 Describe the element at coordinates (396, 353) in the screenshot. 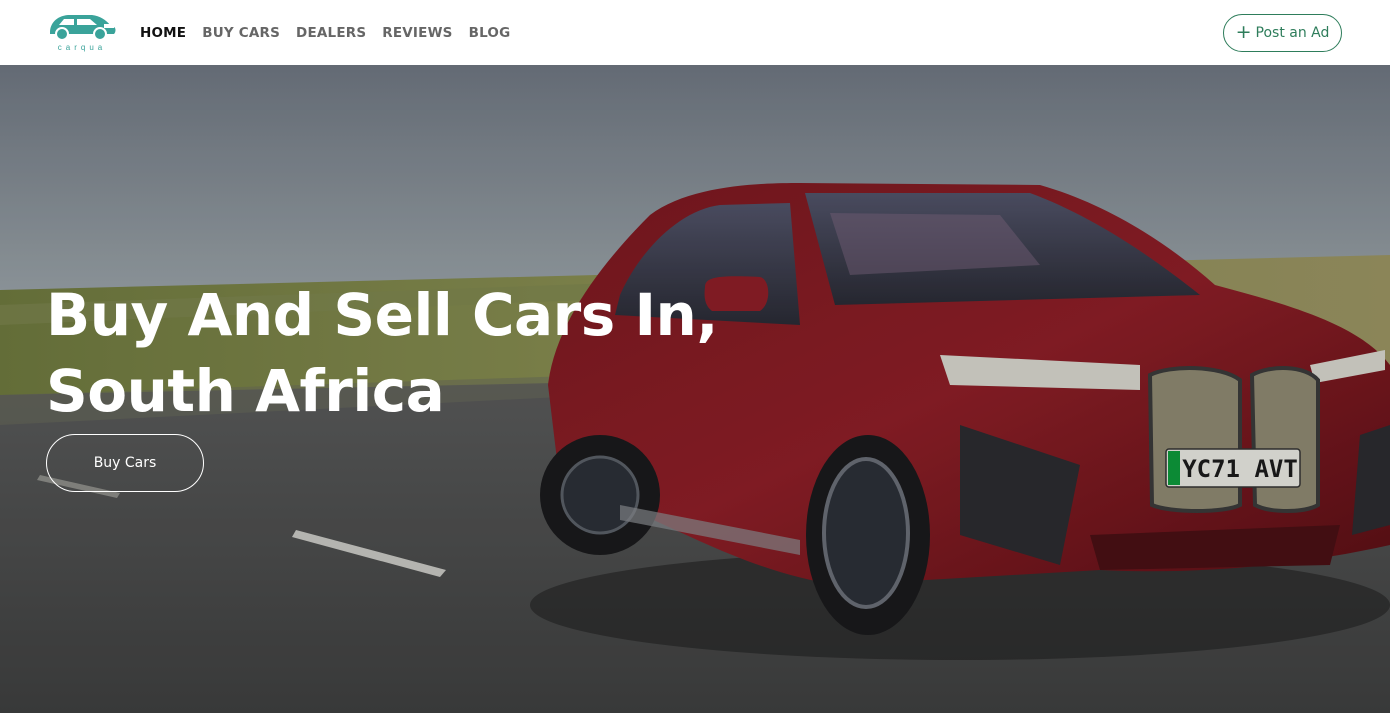

I see `hero-title: Buy And Sell Cars In, South Africa` at that location.